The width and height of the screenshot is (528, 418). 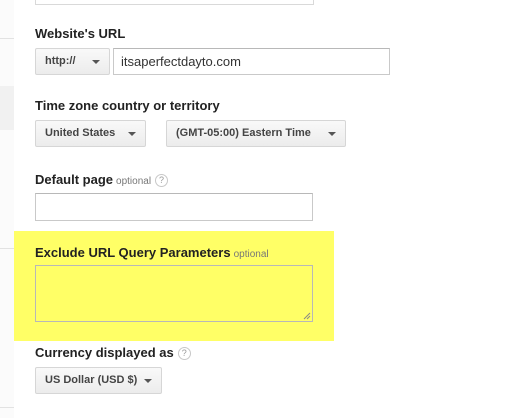 What do you see at coordinates (251, 61) in the screenshot?
I see `website-url-input: itsaperfectdayto.com` at bounding box center [251, 61].